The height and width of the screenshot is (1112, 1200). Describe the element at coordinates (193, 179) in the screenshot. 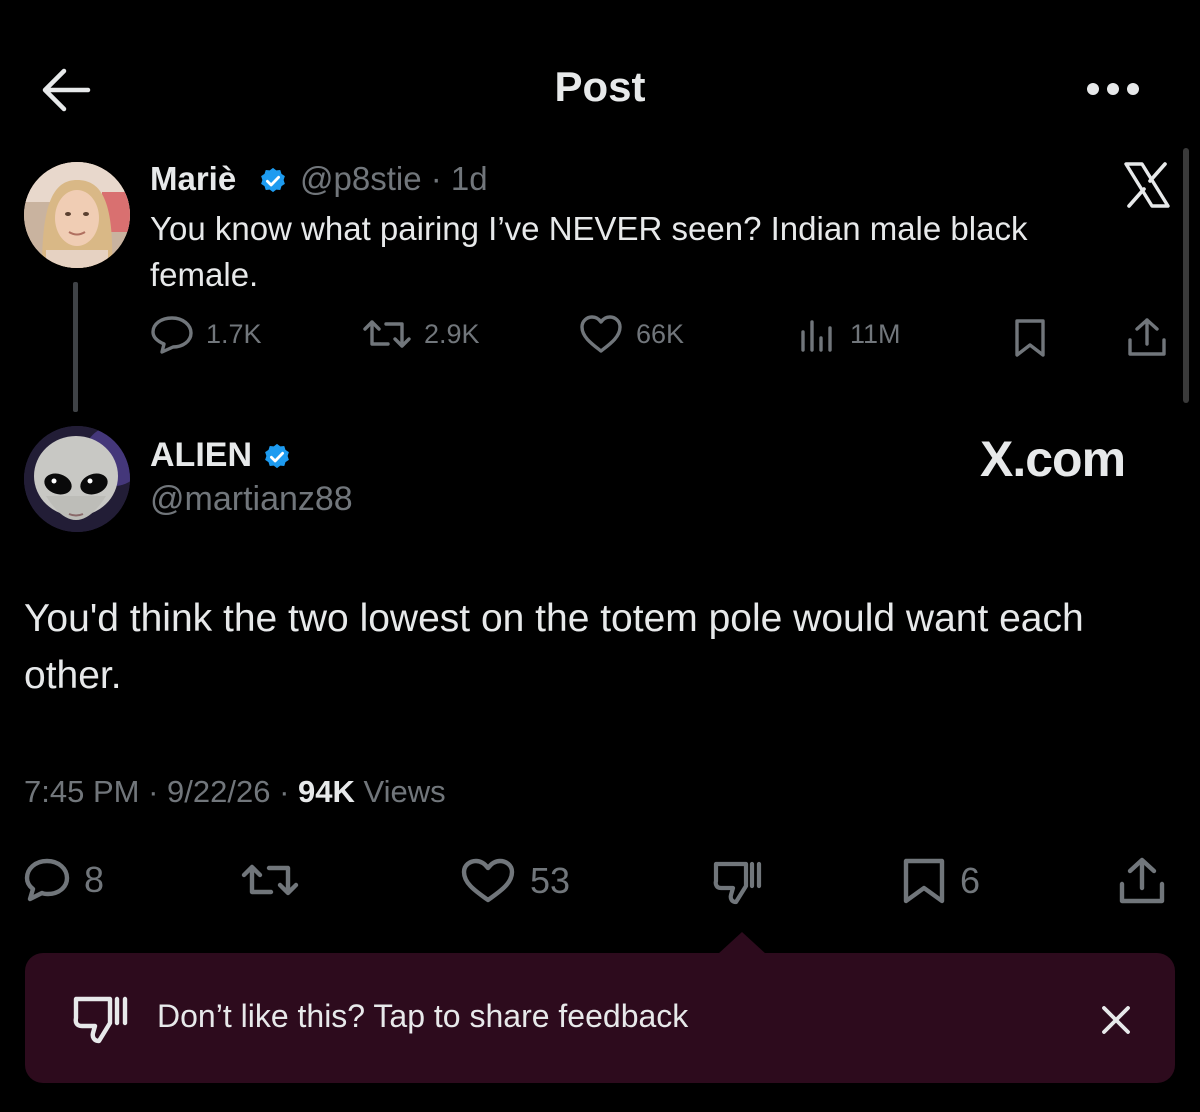

I see `author-name: Mariè` at that location.